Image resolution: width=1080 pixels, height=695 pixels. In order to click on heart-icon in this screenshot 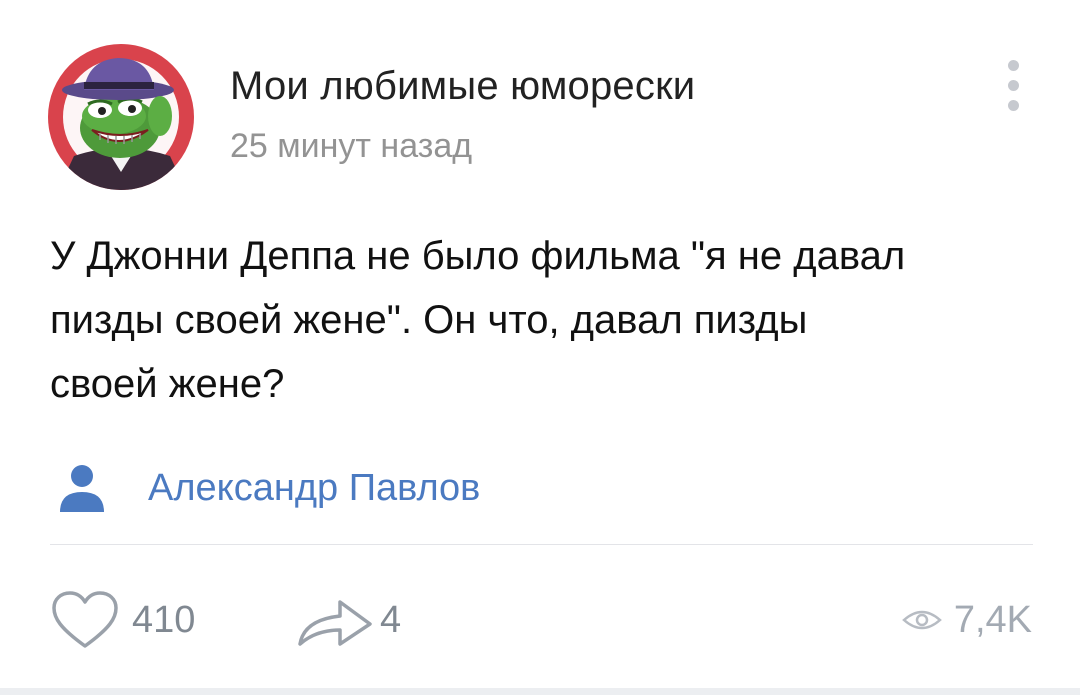, I will do `click(85, 619)`.